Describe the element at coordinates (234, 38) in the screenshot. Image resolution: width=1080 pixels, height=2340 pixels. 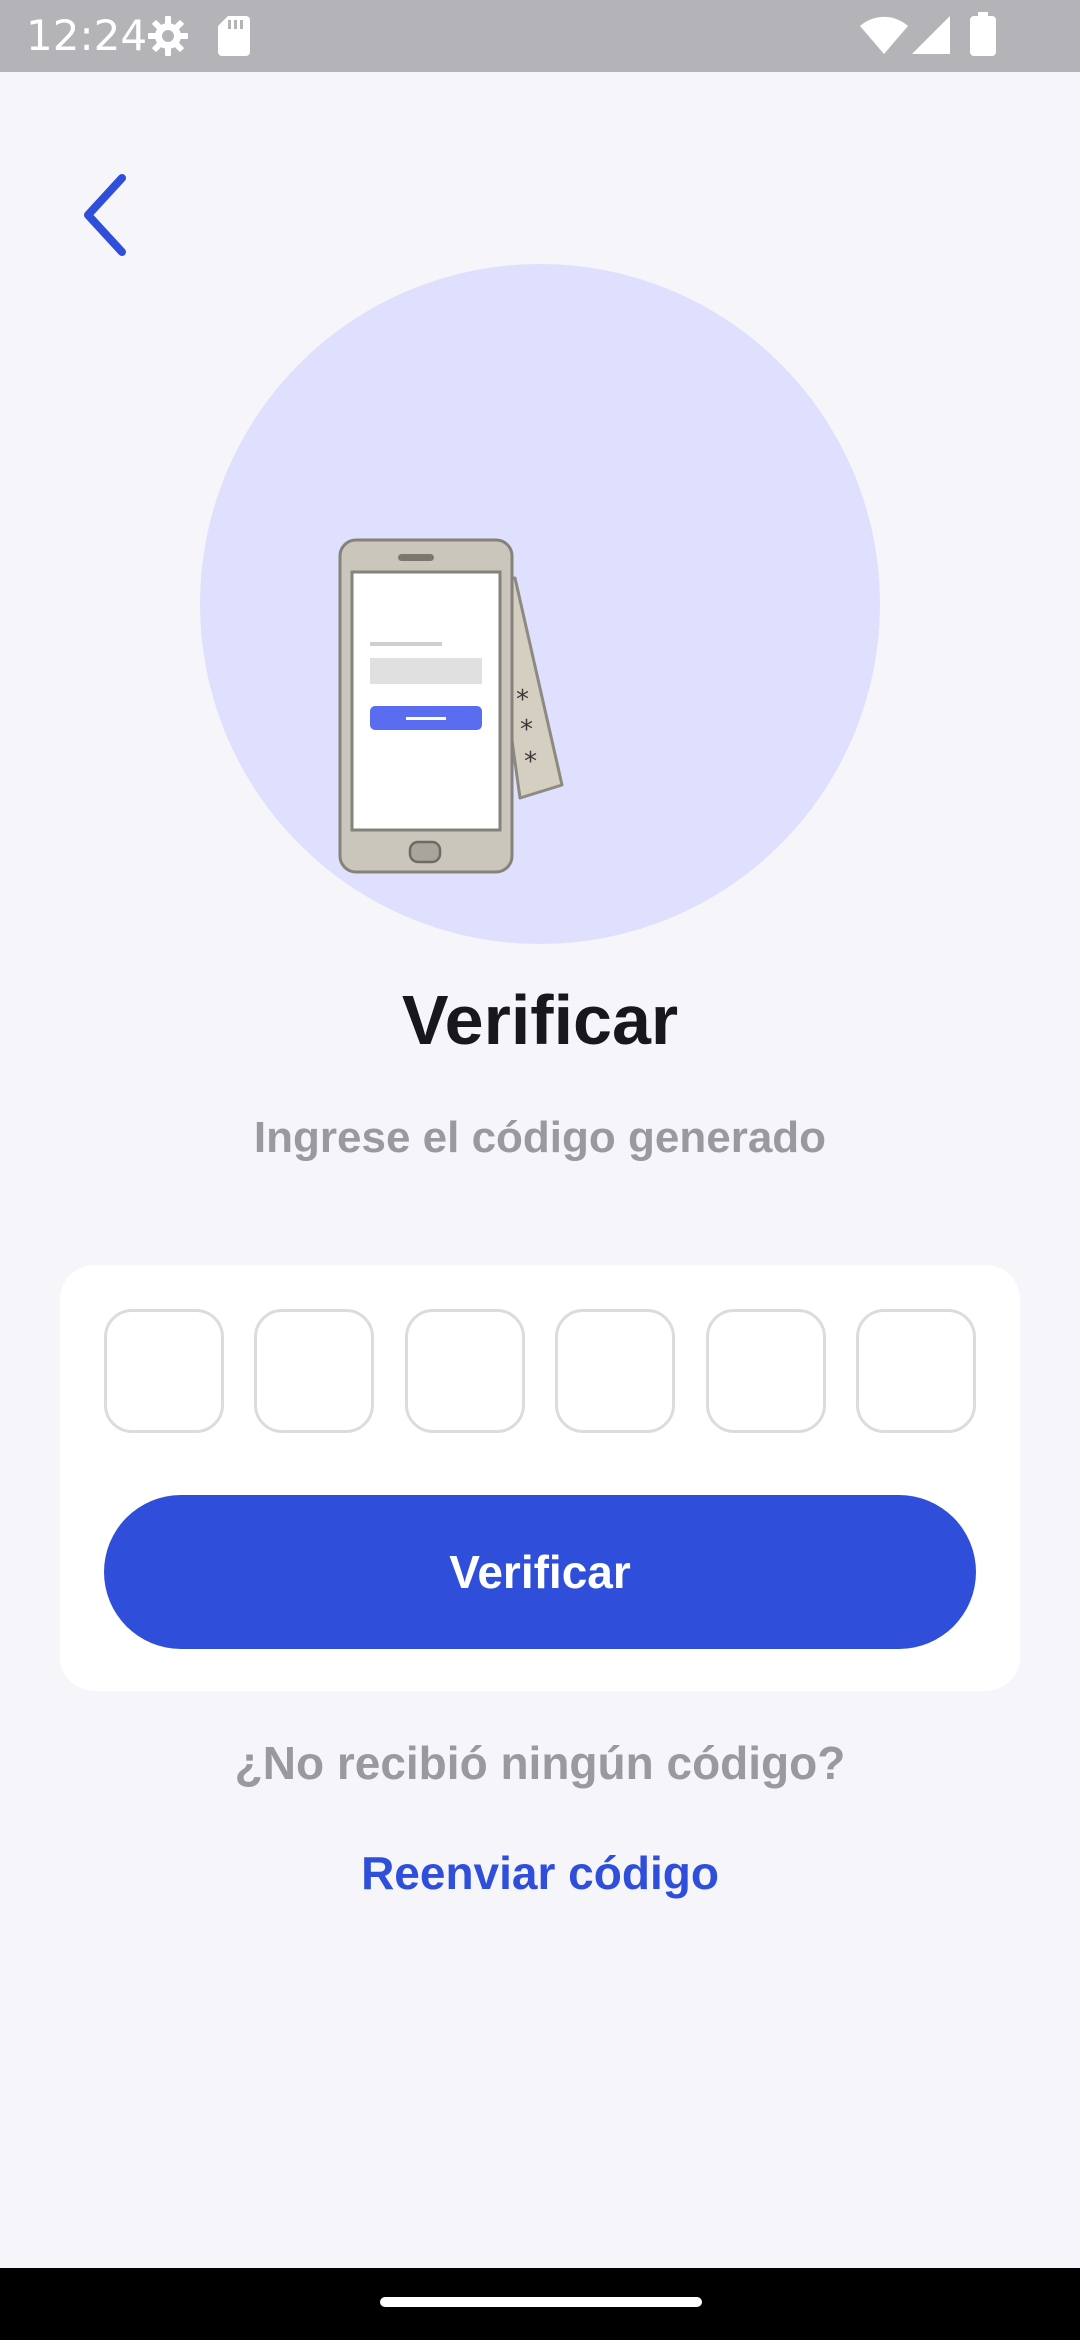
I see `sd-card-icon` at that location.